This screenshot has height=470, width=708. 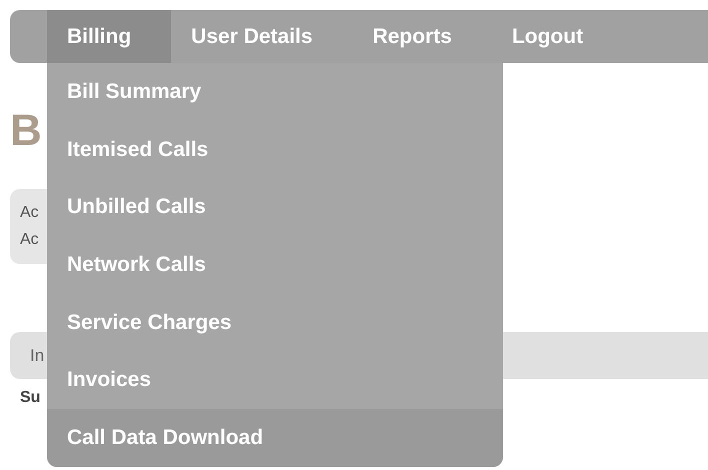 I want to click on page-heading: B, so click(x=26, y=131).